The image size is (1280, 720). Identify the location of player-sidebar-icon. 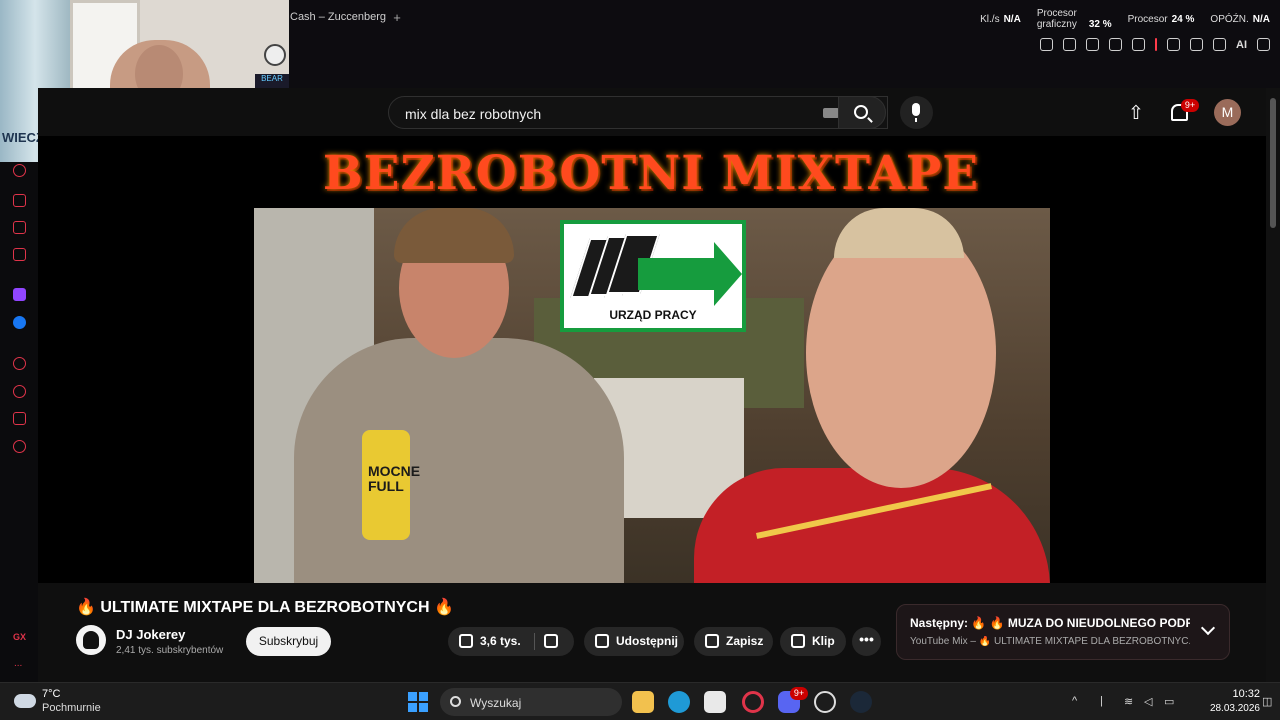
(19, 363).